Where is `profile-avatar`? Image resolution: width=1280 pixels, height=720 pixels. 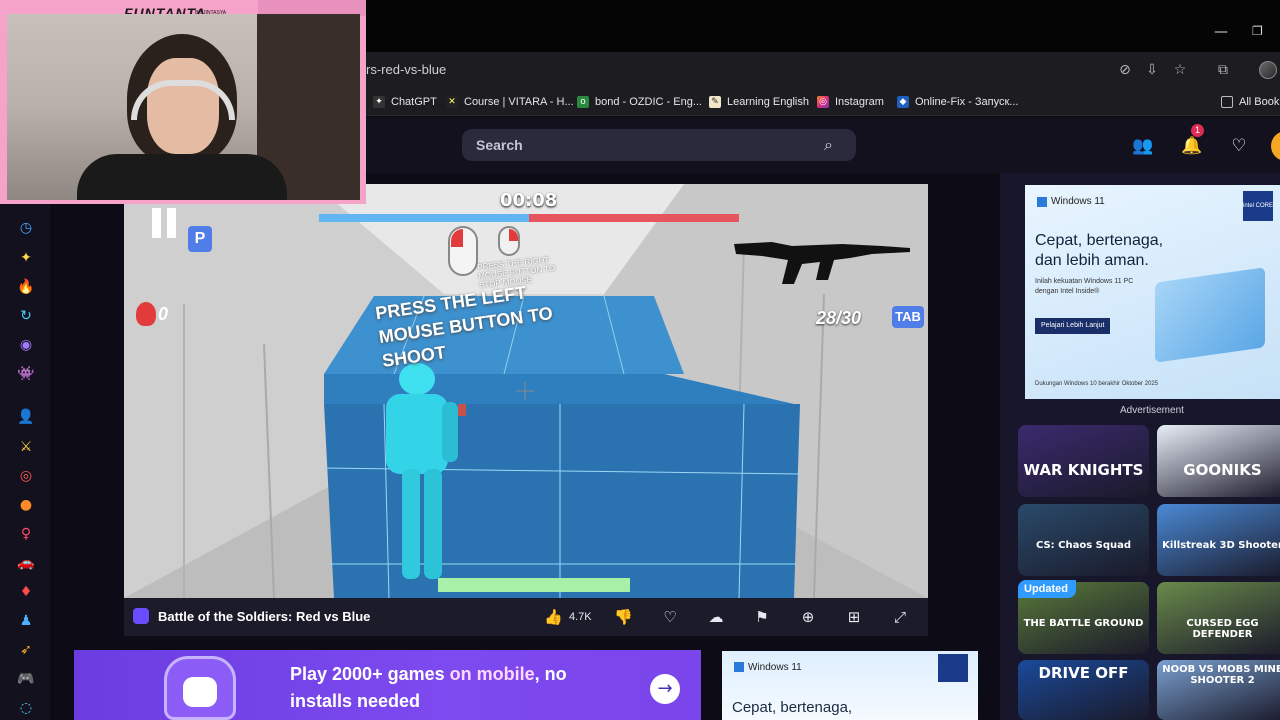
profile-avatar is located at coordinates (1268, 70).